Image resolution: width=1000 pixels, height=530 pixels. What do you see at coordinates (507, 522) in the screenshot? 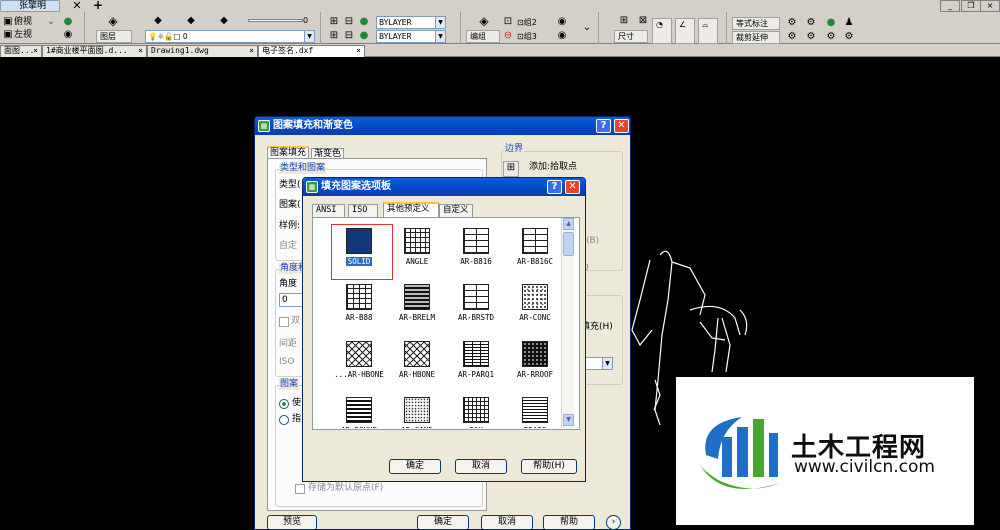
I see `cancel-button: 取消` at bounding box center [507, 522].